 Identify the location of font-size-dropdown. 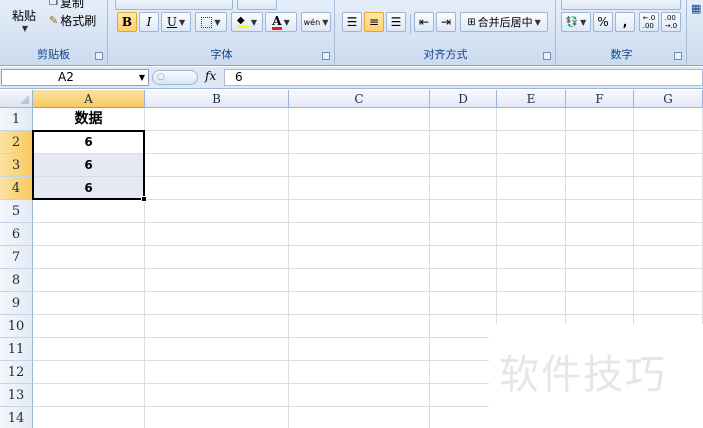
(257, 5).